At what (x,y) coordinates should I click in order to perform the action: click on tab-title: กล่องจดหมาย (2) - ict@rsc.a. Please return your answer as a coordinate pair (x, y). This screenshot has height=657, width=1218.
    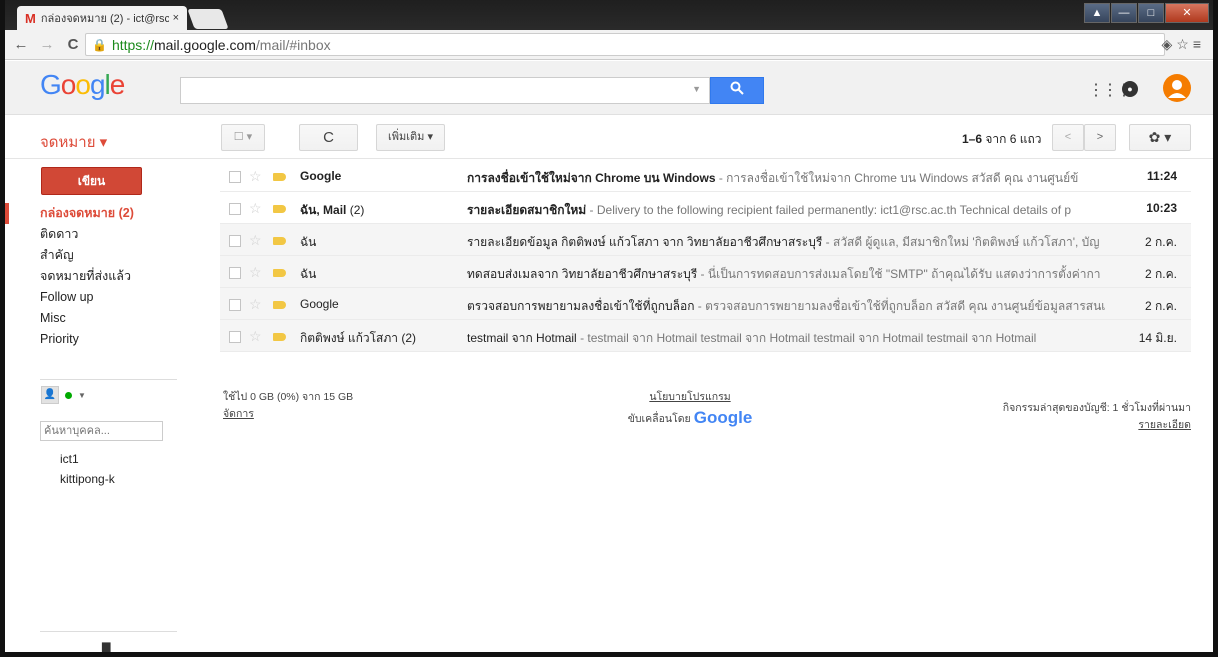
    Looking at the image, I should click on (104, 19).